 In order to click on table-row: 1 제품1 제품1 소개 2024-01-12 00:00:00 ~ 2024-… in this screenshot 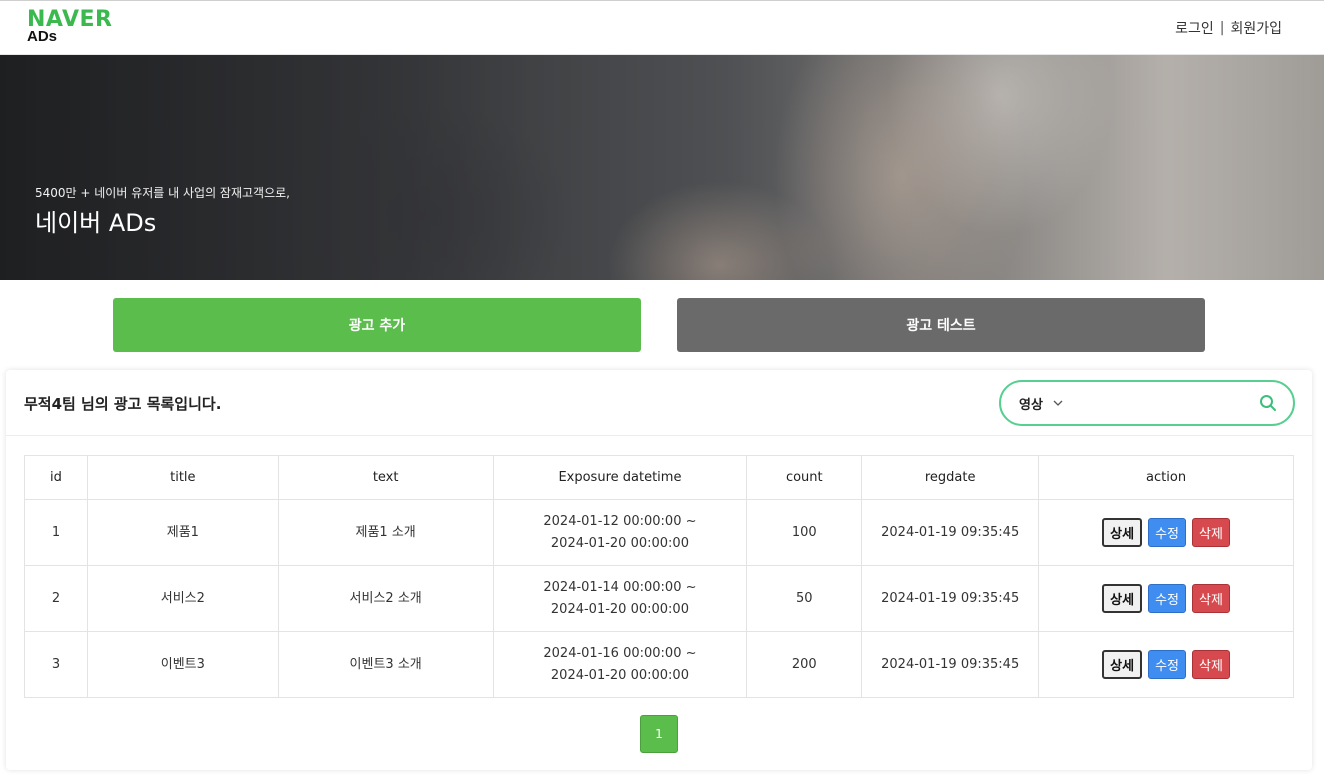, I will do `click(659, 532)`.